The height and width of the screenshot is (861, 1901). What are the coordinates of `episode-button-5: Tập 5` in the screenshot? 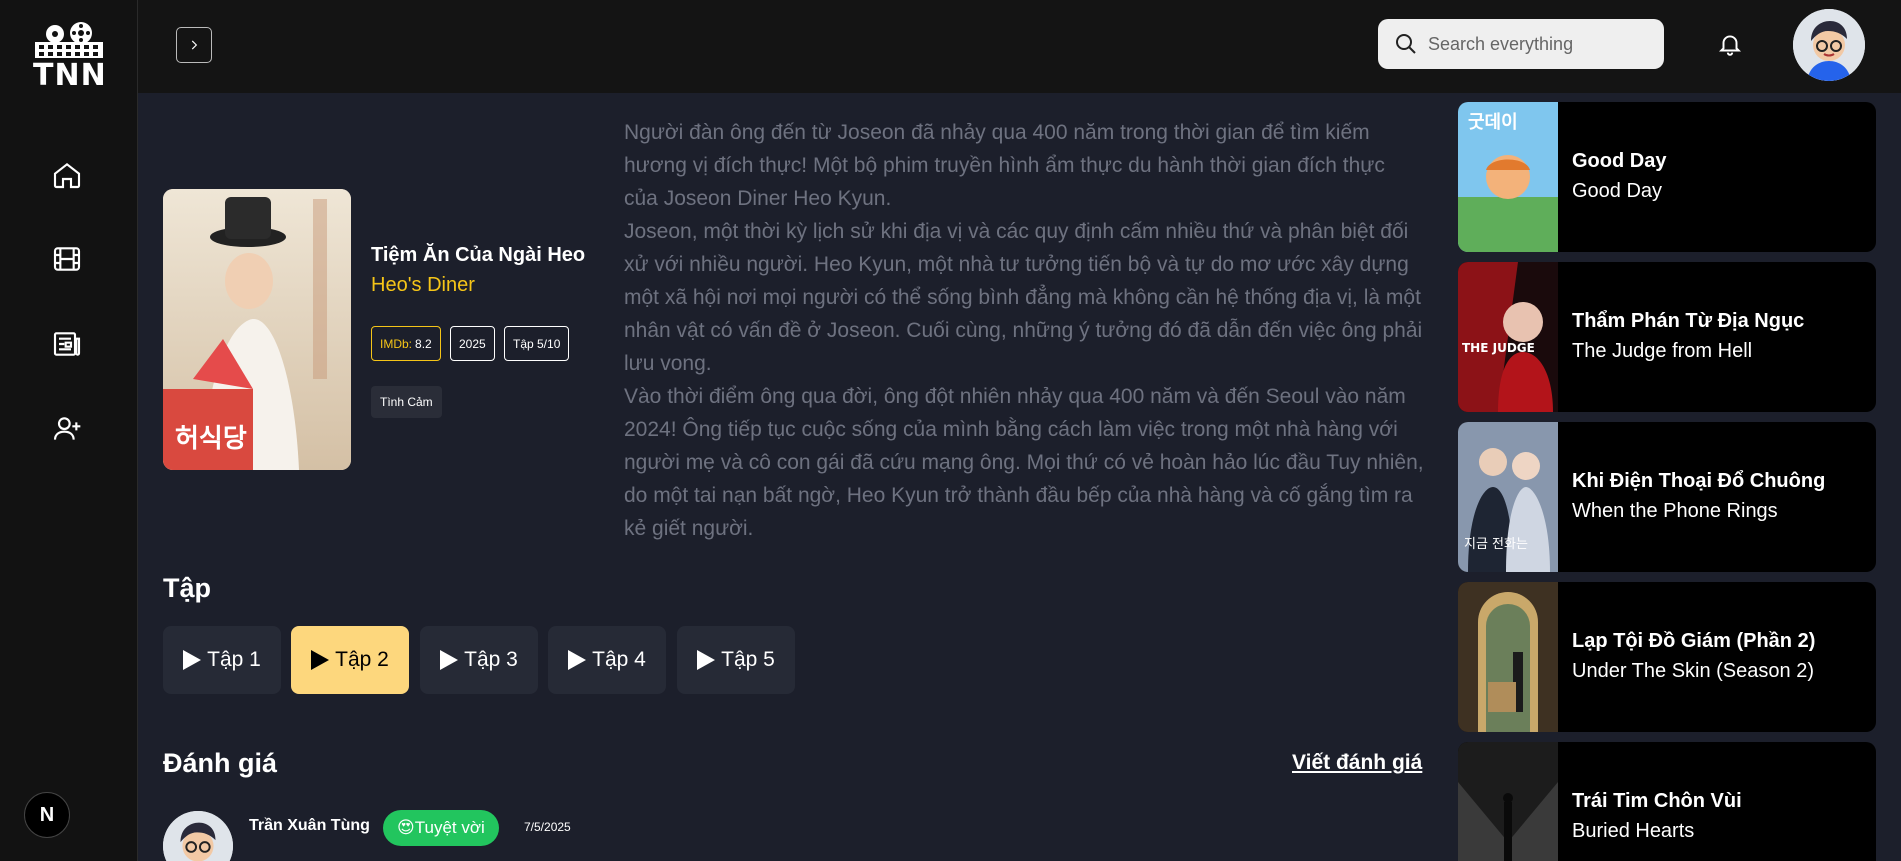 It's located at (736, 660).